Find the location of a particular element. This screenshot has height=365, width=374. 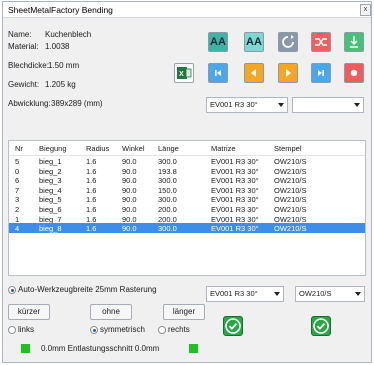

none-button: ohne is located at coordinates (111, 312).